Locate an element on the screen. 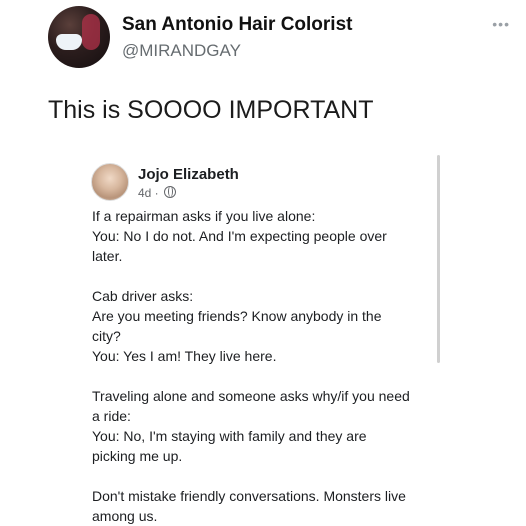  username: @MIRANDGAY is located at coordinates (181, 51).